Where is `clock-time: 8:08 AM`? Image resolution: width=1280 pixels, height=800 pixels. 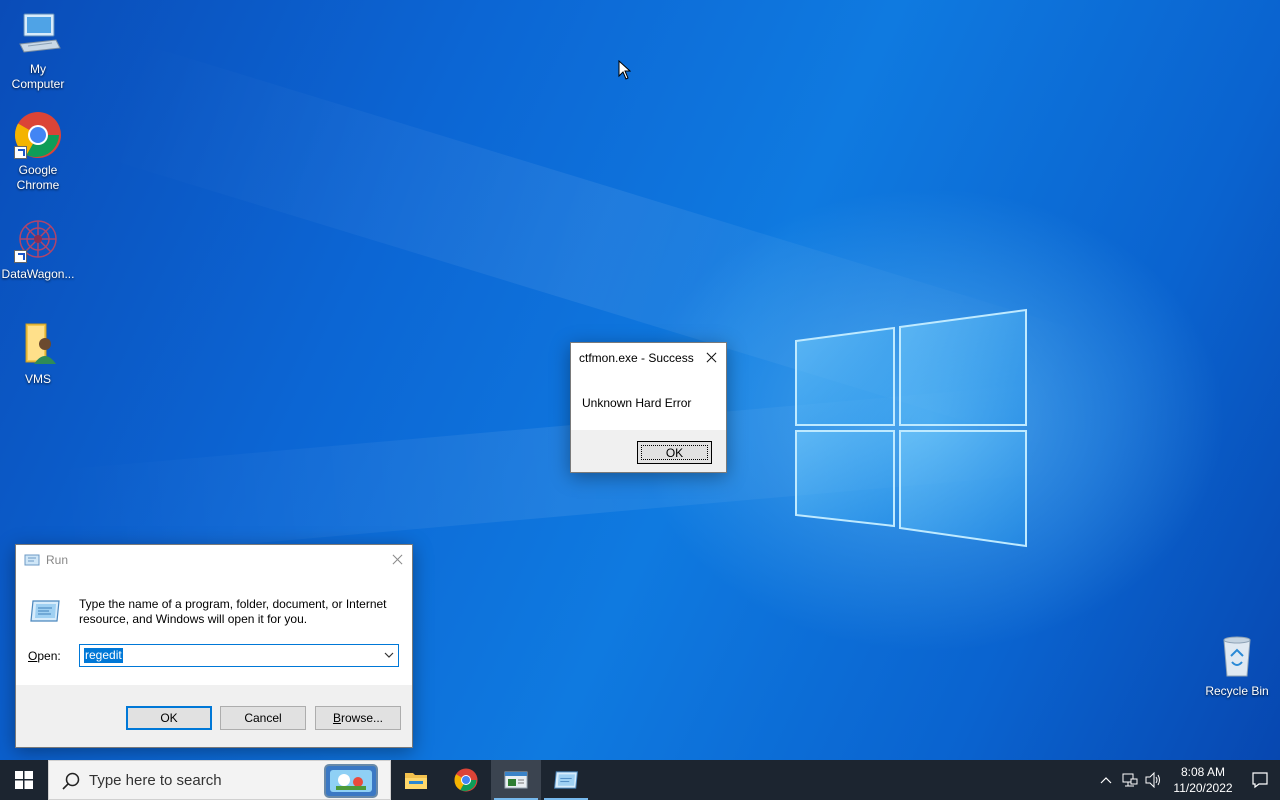
clock-time: 8:08 AM is located at coordinates (1203, 772).